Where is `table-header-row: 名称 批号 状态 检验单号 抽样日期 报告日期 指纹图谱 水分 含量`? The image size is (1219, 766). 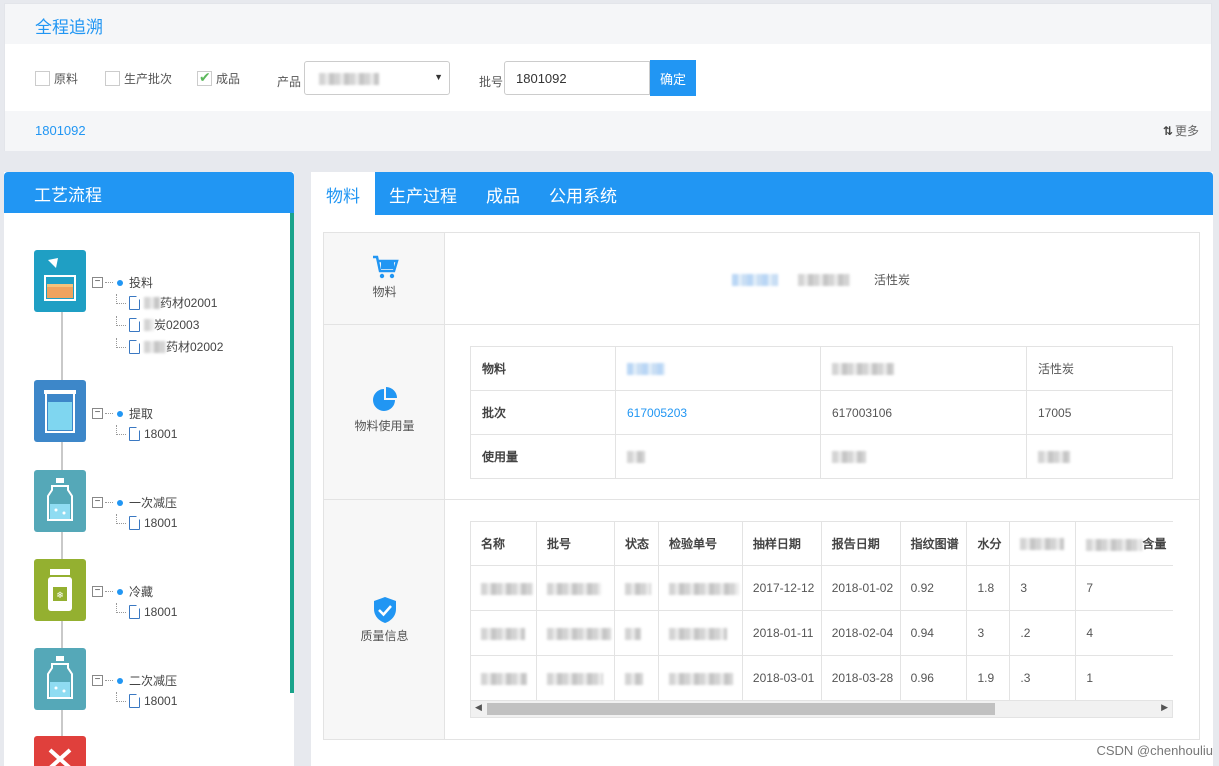 table-header-row: 名称 批号 状态 检验单号 抽样日期 报告日期 指纹图谱 水分 含量 is located at coordinates (821, 543).